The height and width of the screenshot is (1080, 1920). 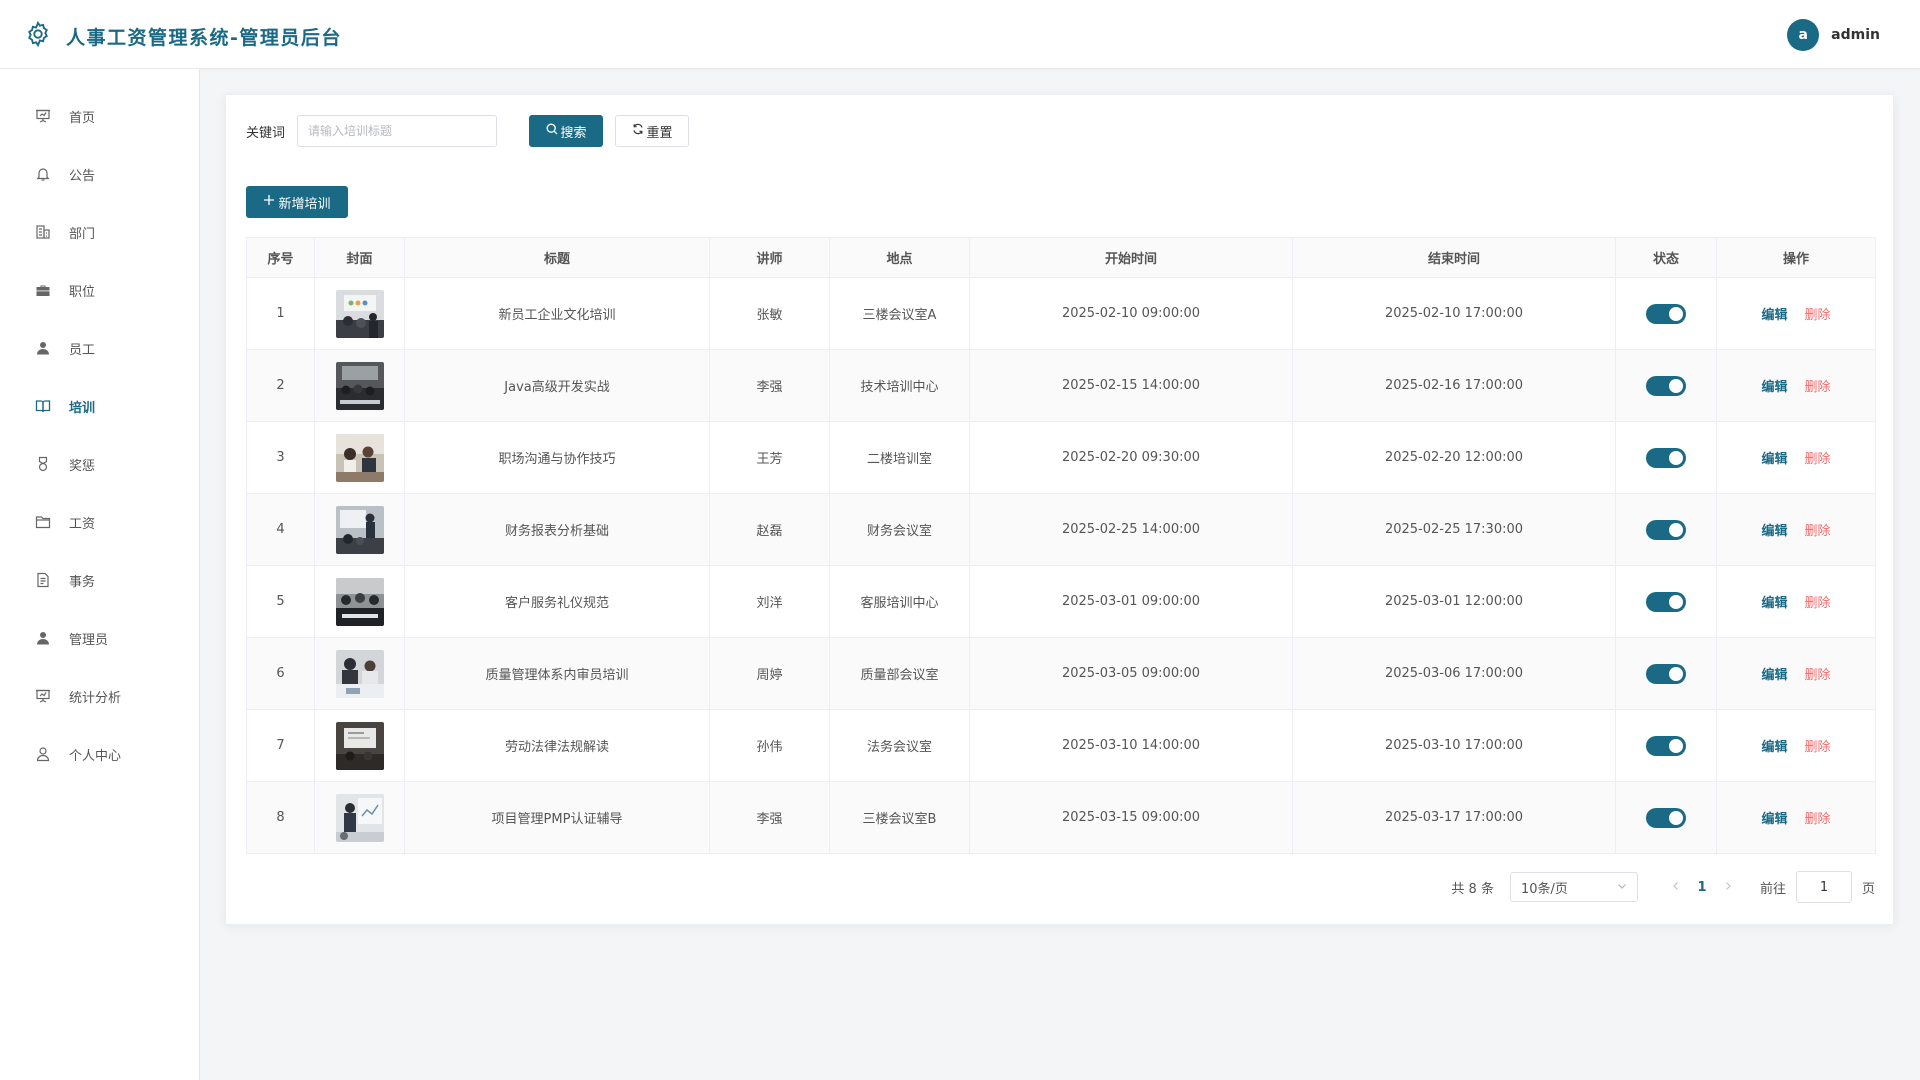 I want to click on sidebar-item-label: 统计分析, so click(x=95, y=698).